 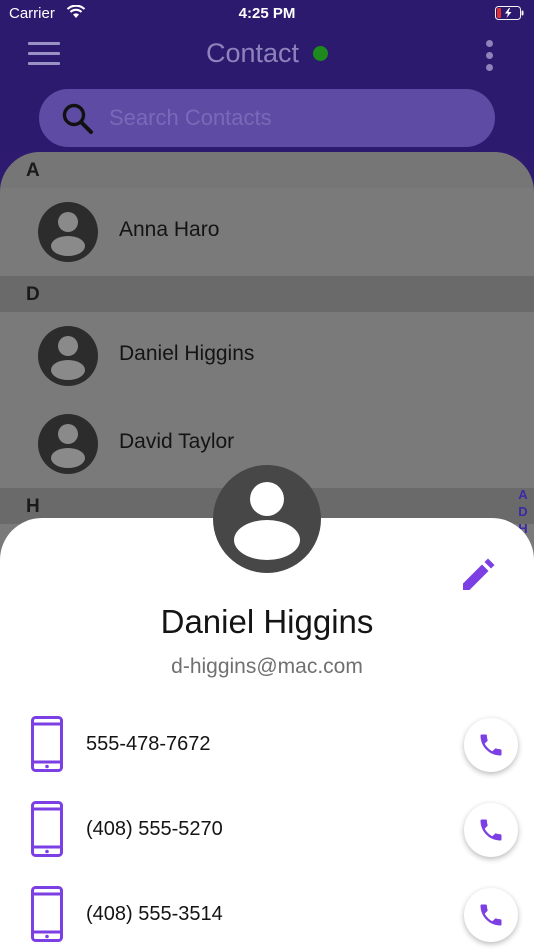 What do you see at coordinates (78, 121) in the screenshot?
I see `search-icon` at bounding box center [78, 121].